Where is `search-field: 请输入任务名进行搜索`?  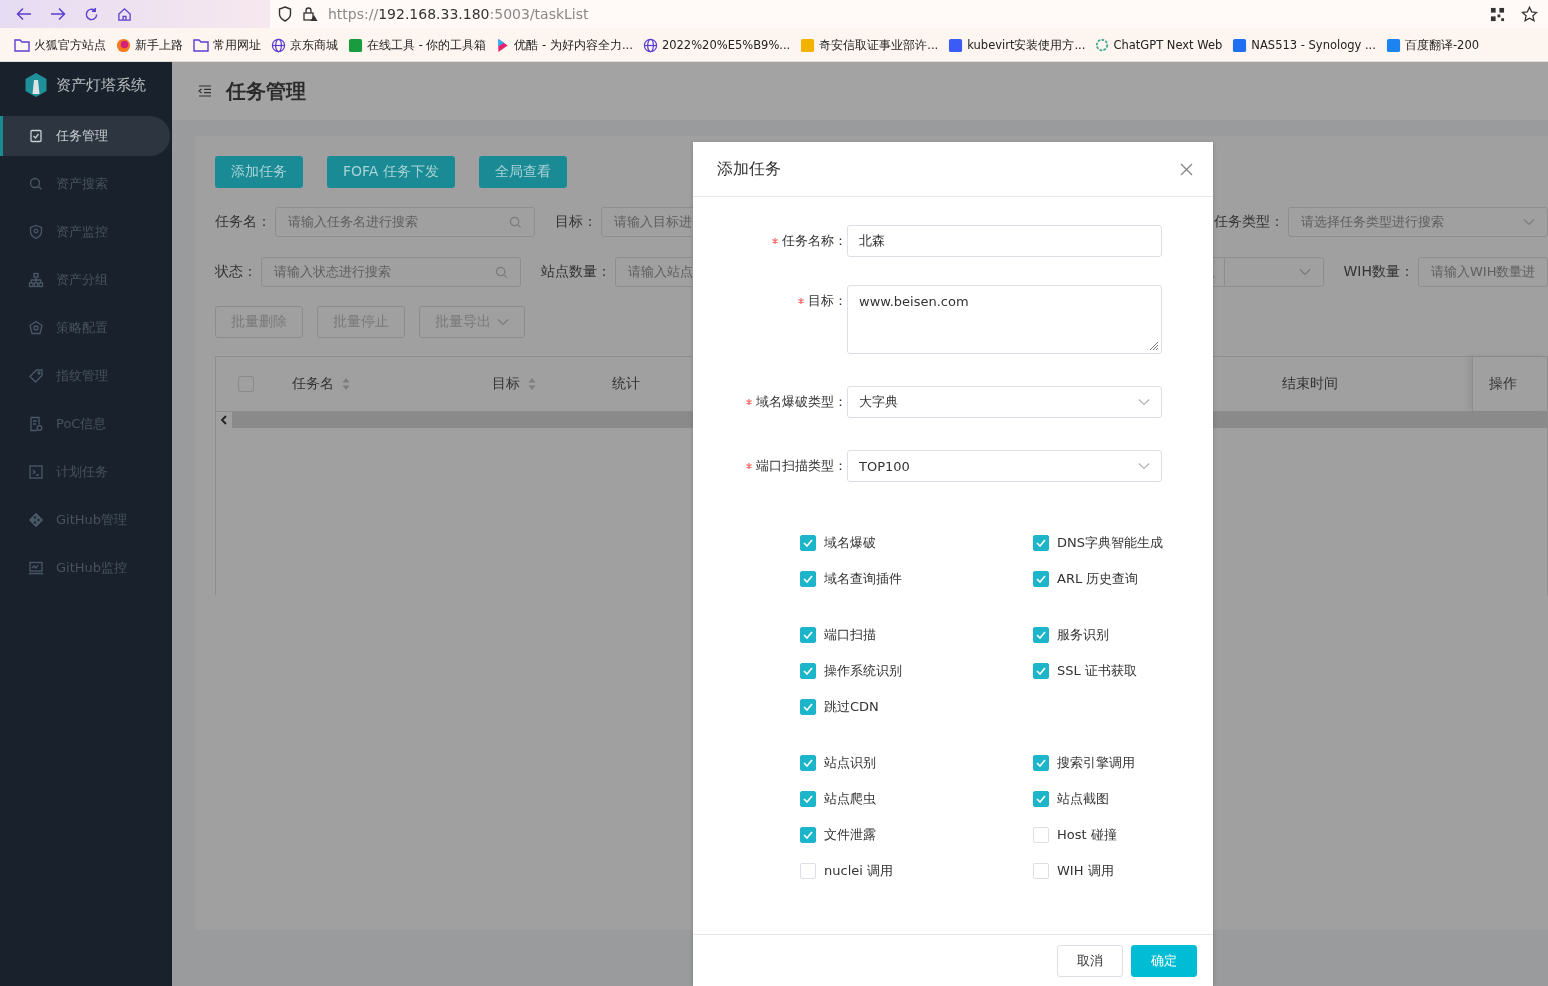 search-field: 请输入任务名进行搜索 is located at coordinates (405, 222).